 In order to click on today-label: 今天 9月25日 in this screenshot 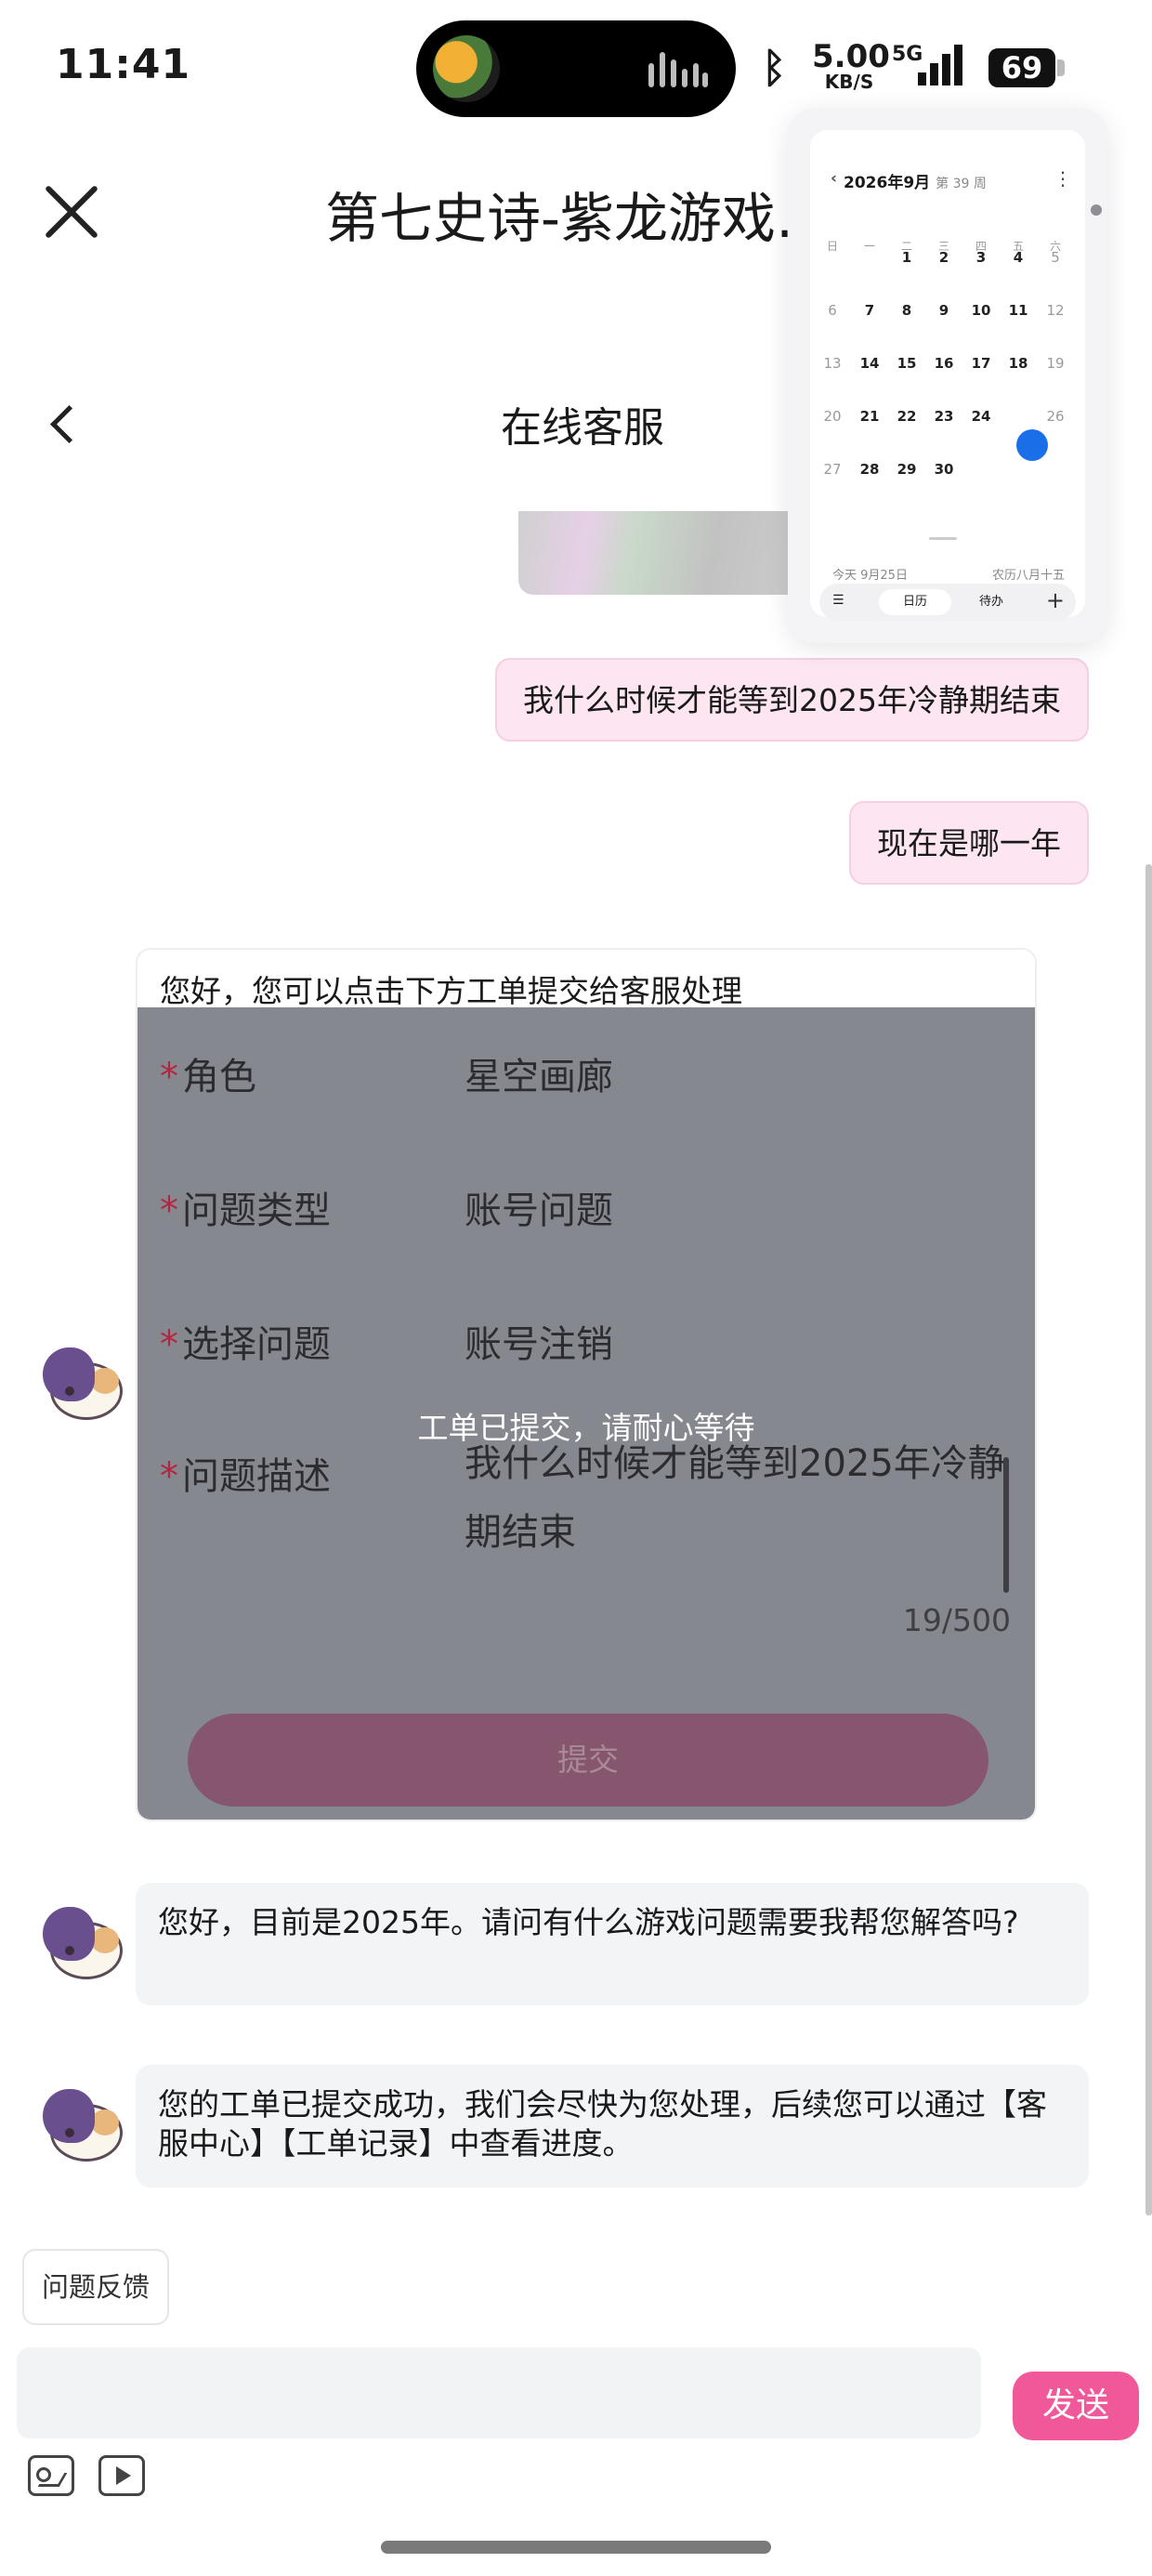, I will do `click(870, 576)`.